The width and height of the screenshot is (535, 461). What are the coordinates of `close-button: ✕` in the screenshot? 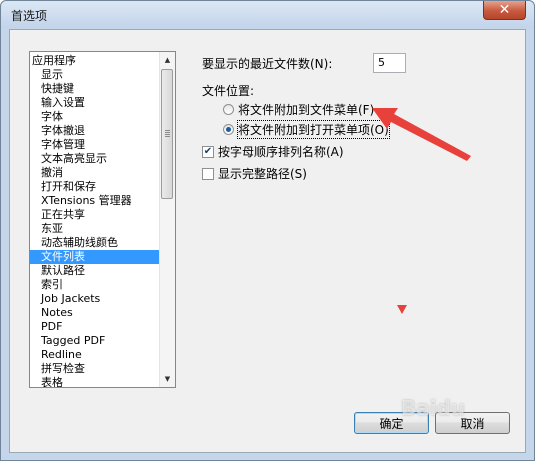 It's located at (504, 10).